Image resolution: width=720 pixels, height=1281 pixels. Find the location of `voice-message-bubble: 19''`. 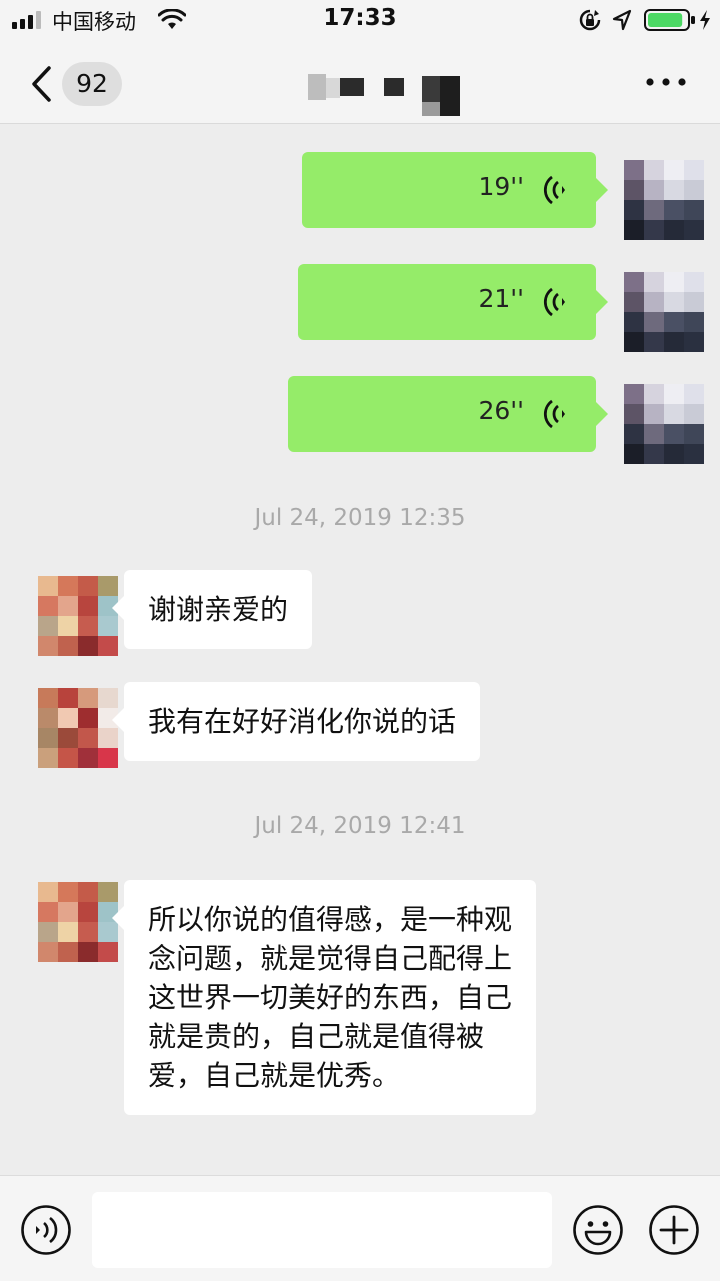

voice-message-bubble: 19'' is located at coordinates (455, 190).